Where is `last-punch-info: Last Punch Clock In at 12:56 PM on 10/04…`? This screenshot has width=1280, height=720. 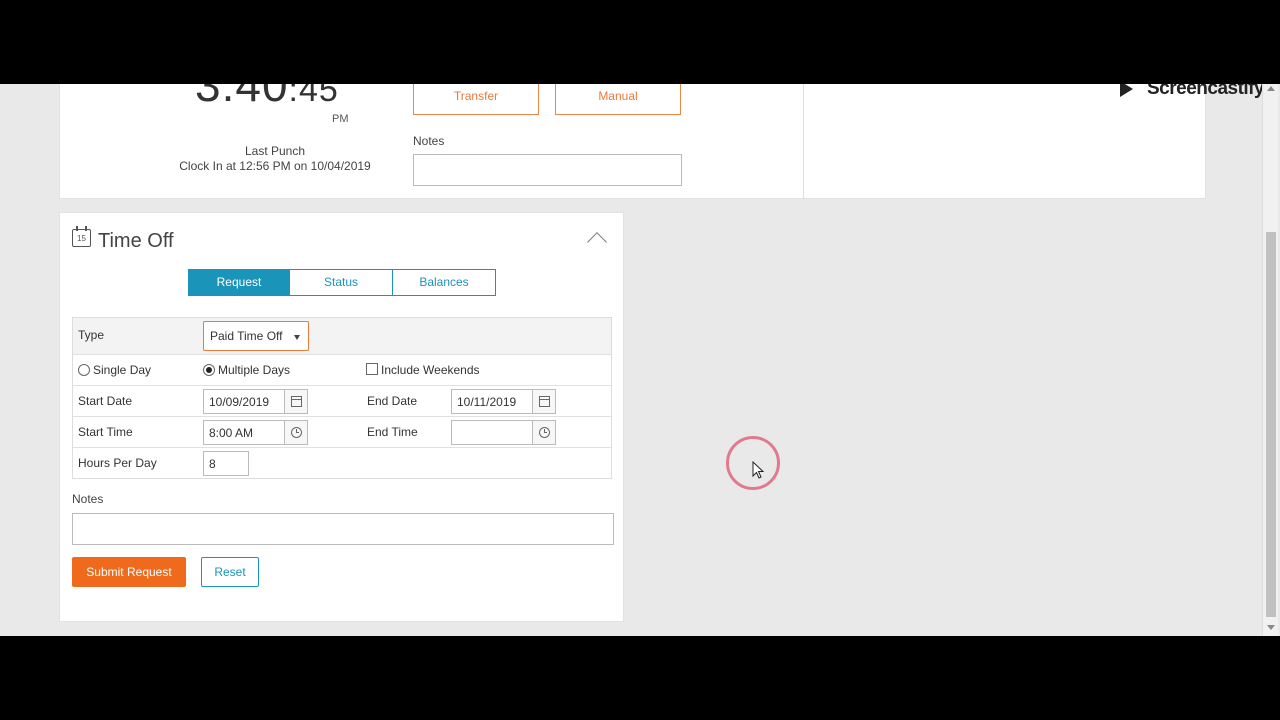
last-punch-info: Last Punch Clock In at 12:56 PM on 10/04… is located at coordinates (275, 159).